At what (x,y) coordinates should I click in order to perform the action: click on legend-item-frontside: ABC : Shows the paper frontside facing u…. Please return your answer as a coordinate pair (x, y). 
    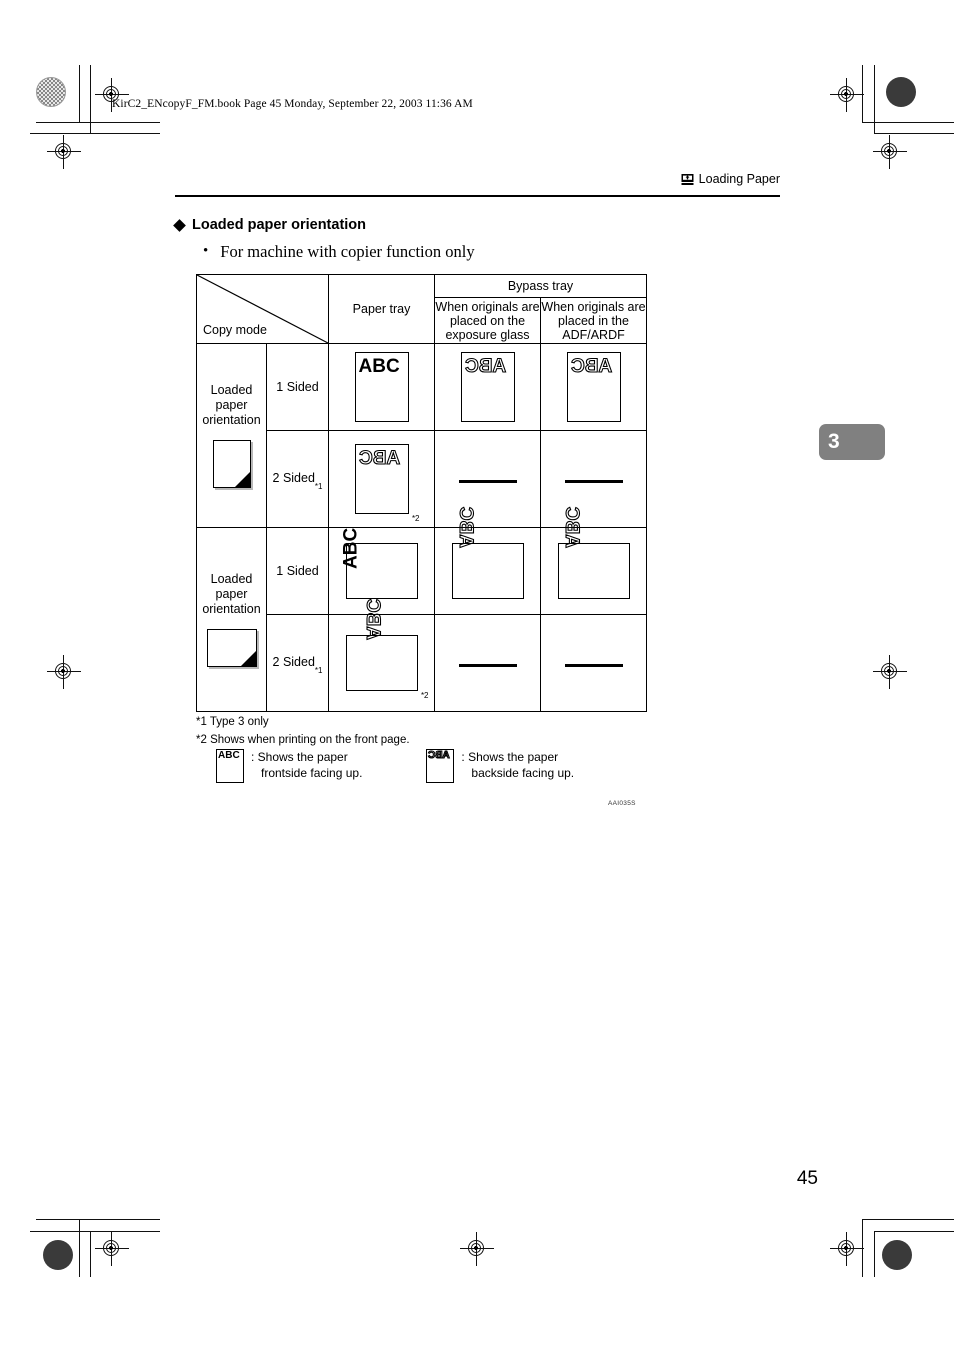
    Looking at the image, I should click on (289, 766).